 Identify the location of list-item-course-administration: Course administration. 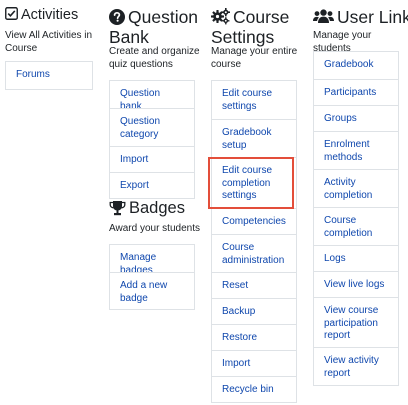
(254, 253).